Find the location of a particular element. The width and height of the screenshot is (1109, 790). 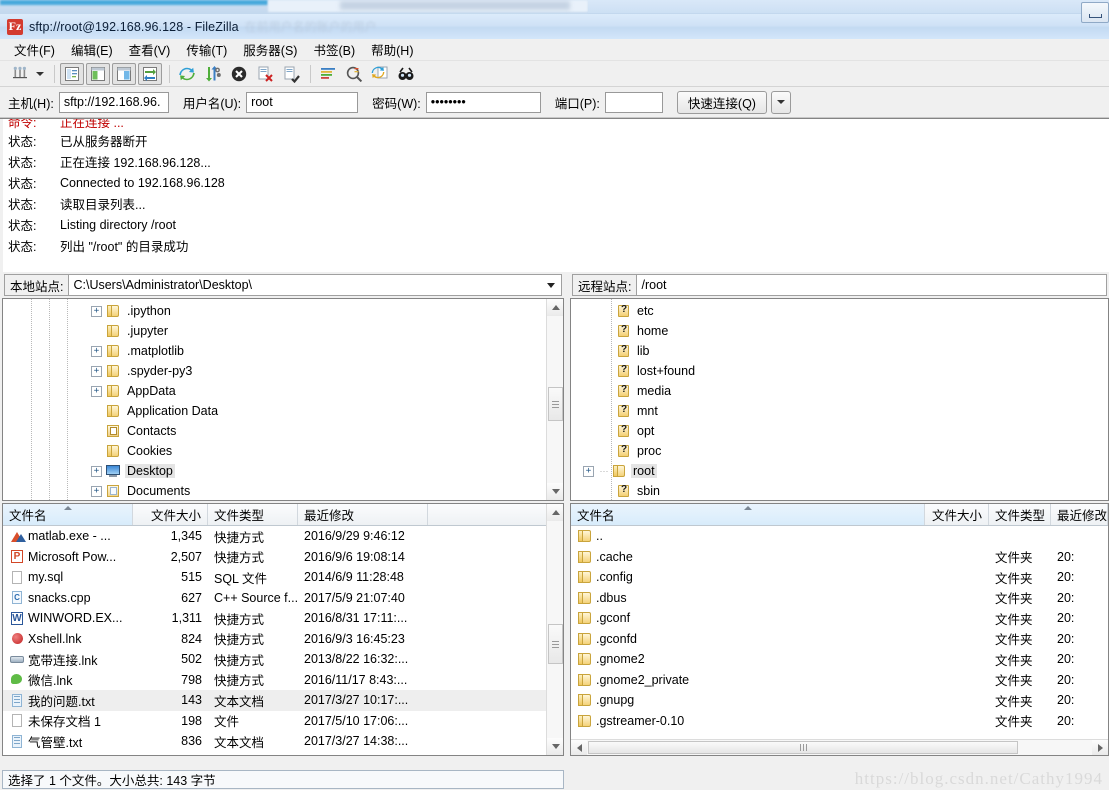

scroll-left-arrow-icon is located at coordinates (579, 747).